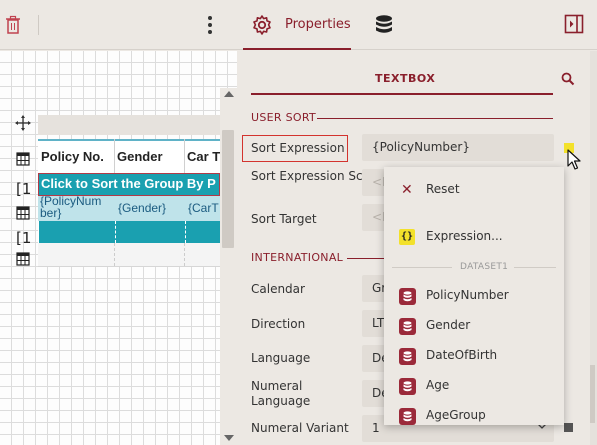  I want to click on numeral-language-label: Numeral Language, so click(281, 393).